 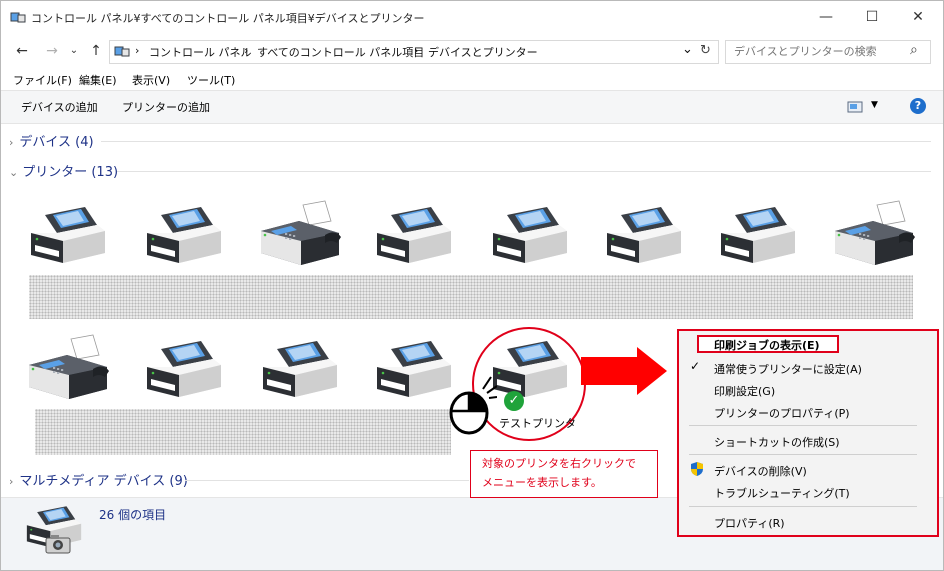 What do you see at coordinates (687, 49) in the screenshot?
I see `address-dropdown-icon: ⌄` at bounding box center [687, 49].